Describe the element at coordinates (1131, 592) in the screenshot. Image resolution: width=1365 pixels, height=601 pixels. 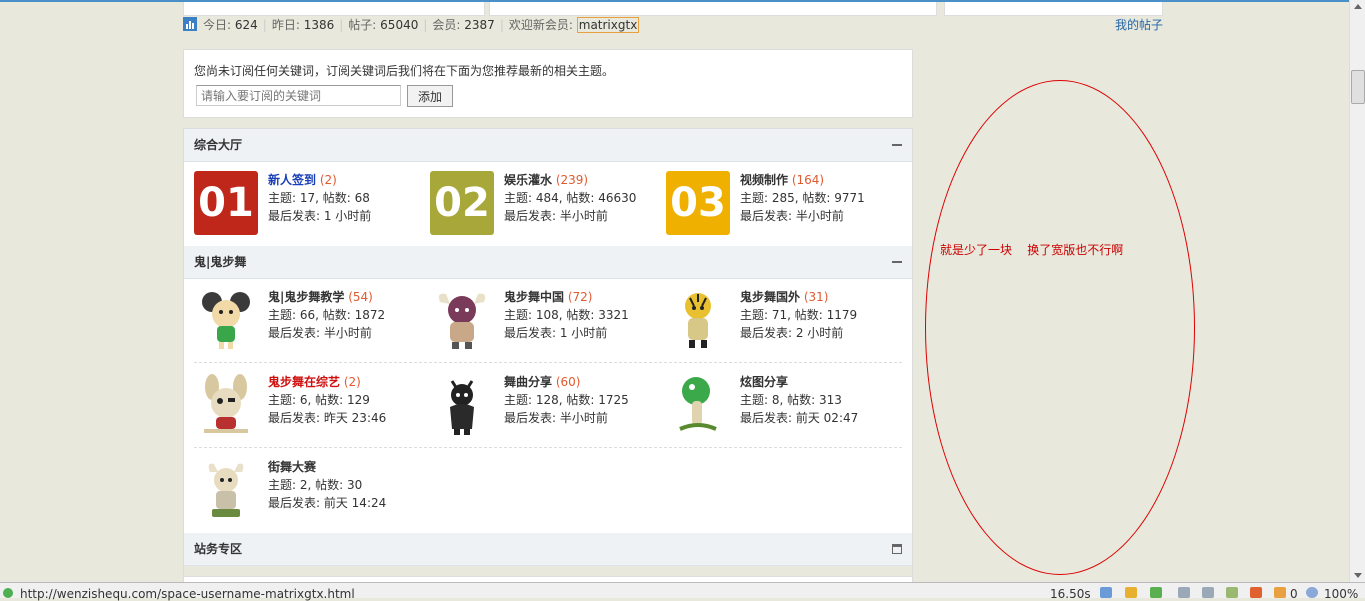
I see `user-icon` at that location.